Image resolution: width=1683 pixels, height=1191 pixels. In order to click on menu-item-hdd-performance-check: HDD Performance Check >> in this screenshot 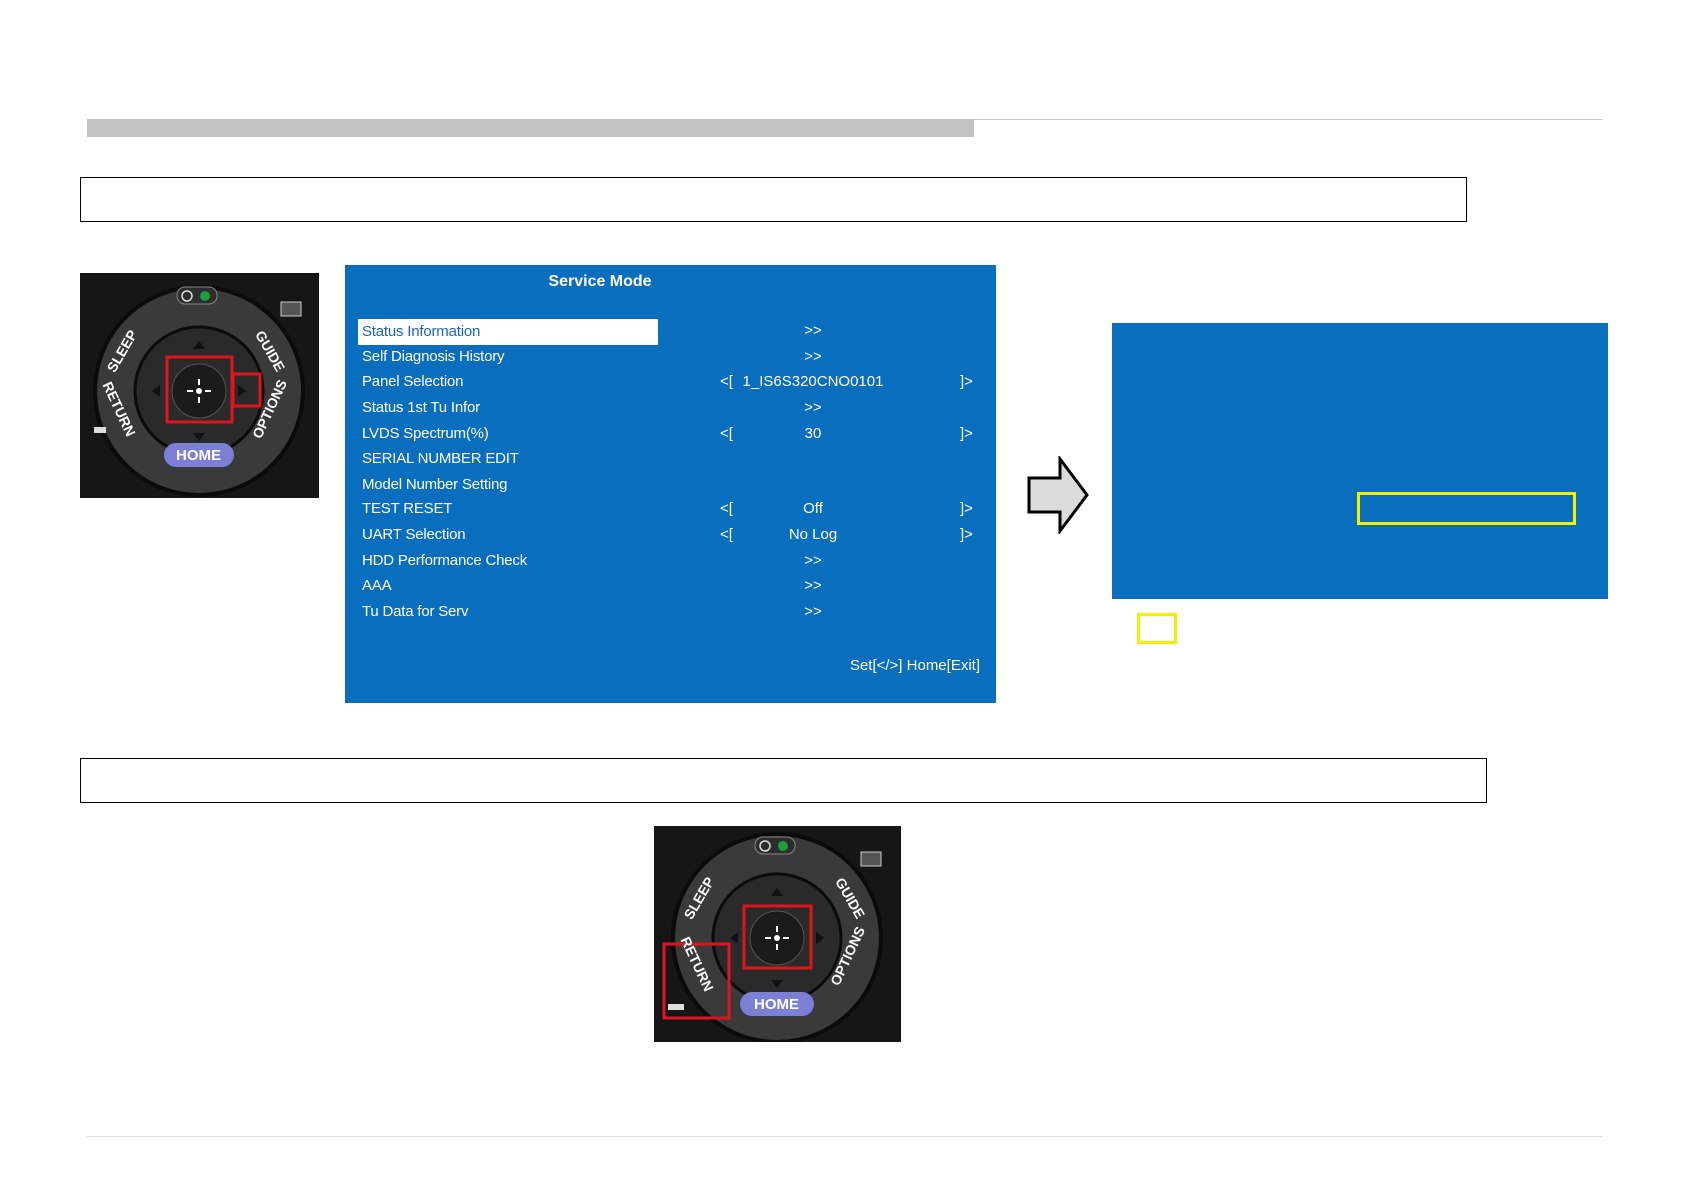, I will do `click(670, 561)`.